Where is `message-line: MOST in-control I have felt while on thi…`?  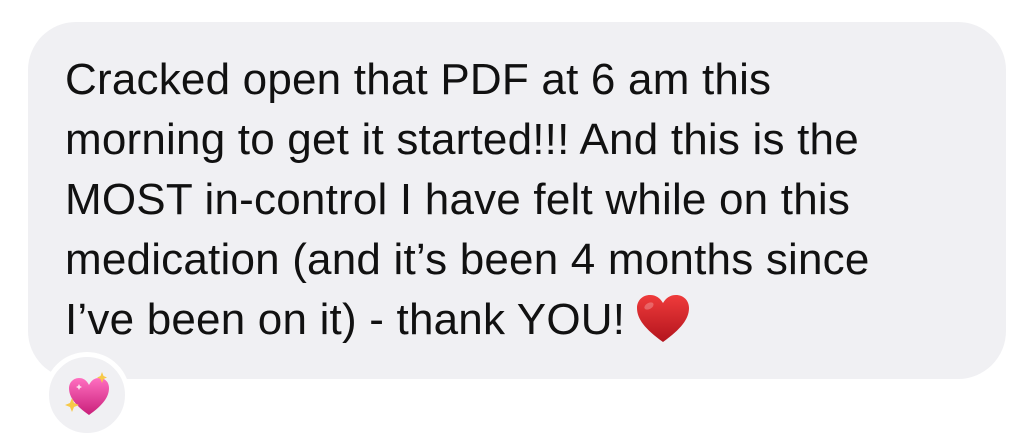
message-line: MOST in-control I have felt while on thi… is located at coordinates (458, 199).